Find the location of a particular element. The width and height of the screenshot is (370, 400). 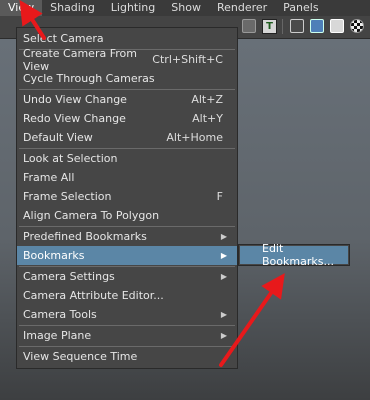

menu-item-create-camera-from-view: Create Camera From View Ctrl+Shift+C is located at coordinates (127, 60).